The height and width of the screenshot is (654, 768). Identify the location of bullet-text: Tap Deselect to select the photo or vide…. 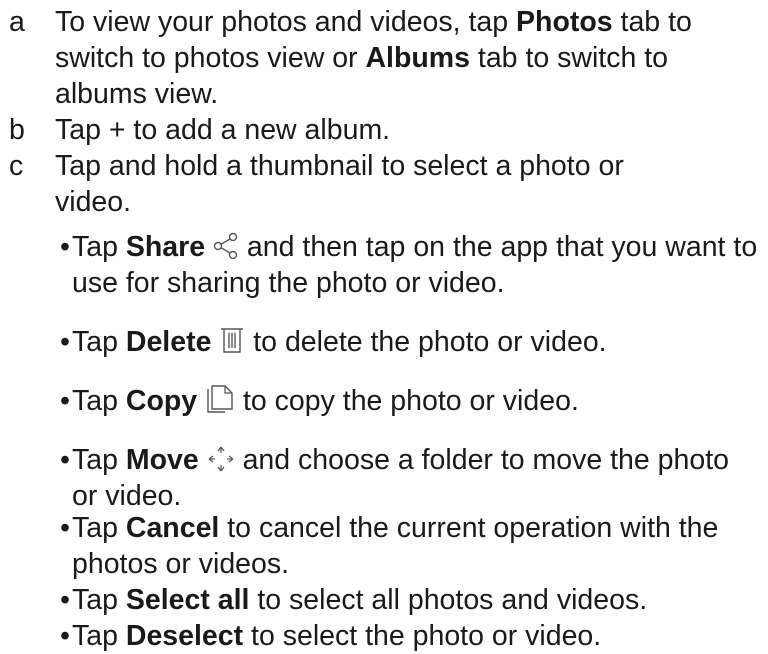
(416, 636).